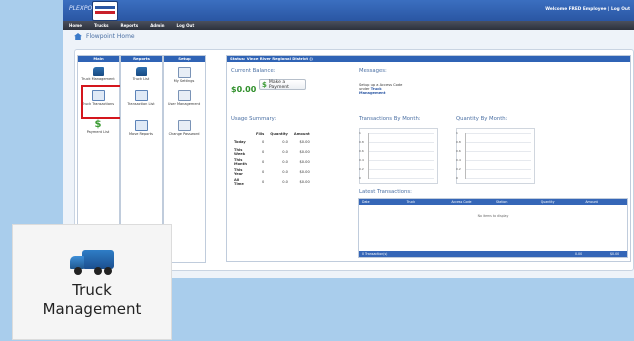  What do you see at coordinates (272, 142) in the screenshot?
I see `table-row: Today 0 0.0 $0.00` at bounding box center [272, 142].